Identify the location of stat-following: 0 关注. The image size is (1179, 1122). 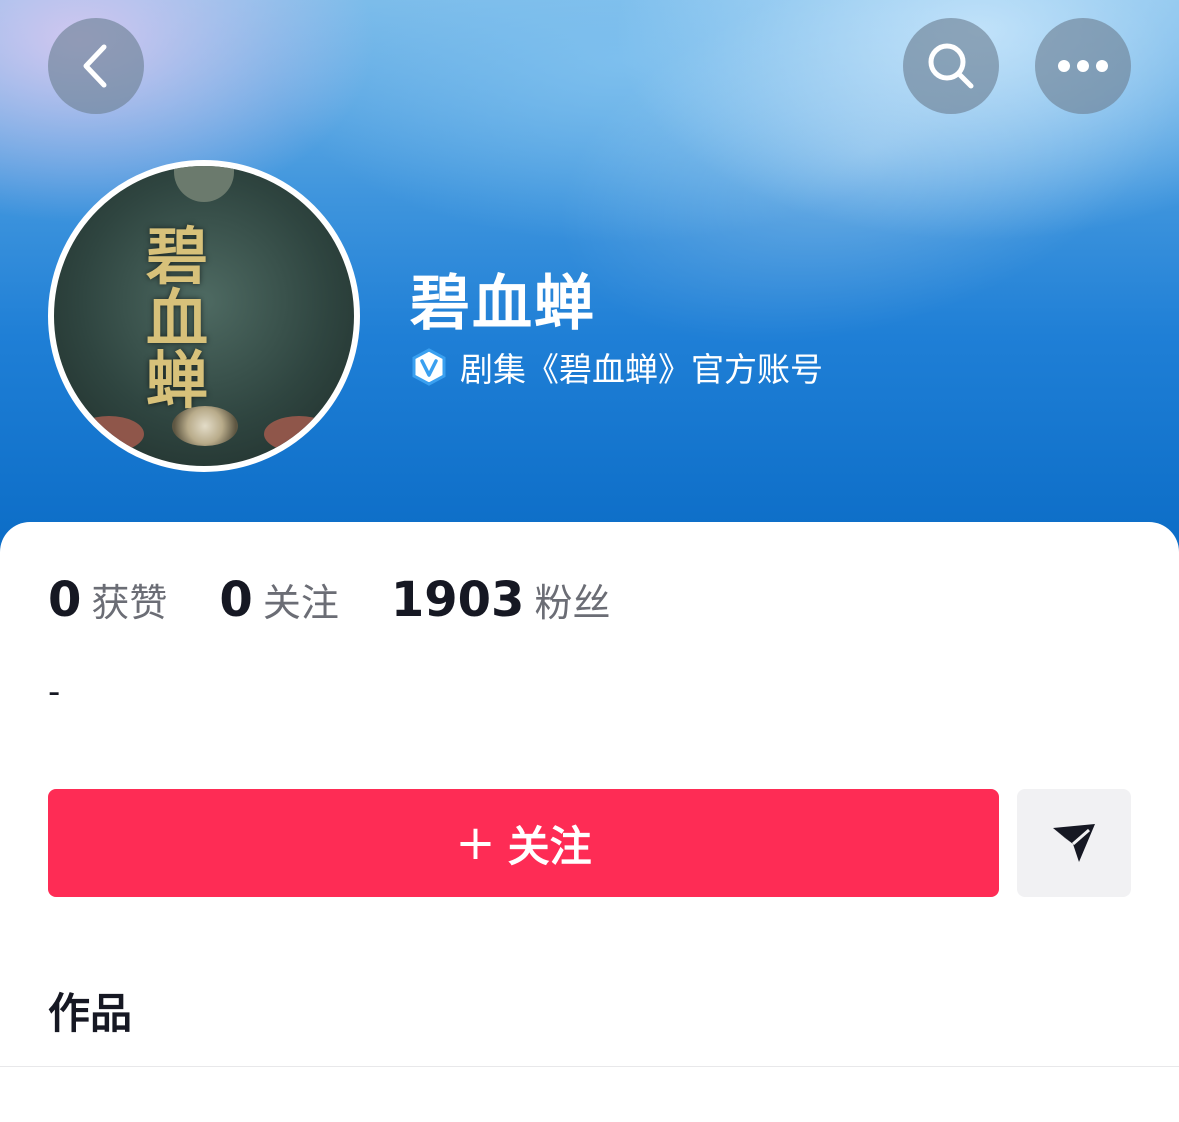
(278, 600).